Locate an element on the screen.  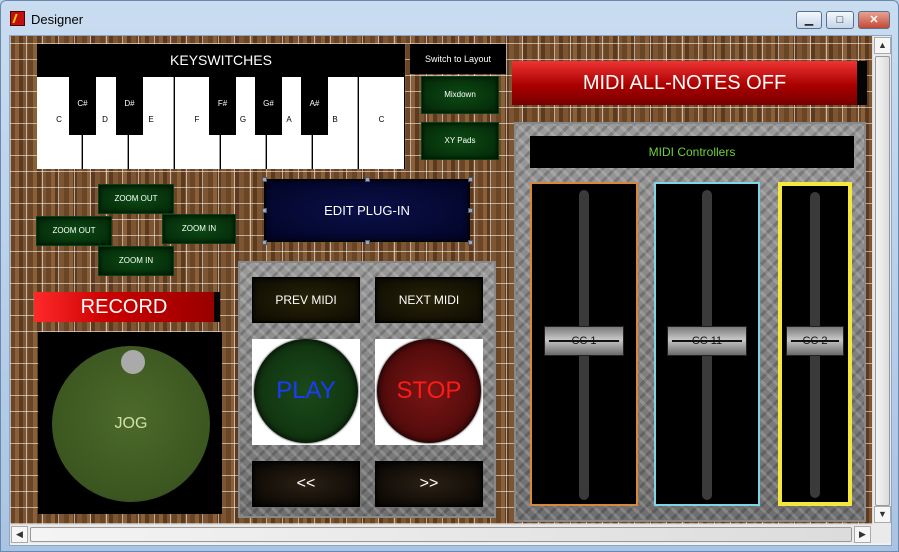
key-g-sharp: G# is located at coordinates (268, 106).